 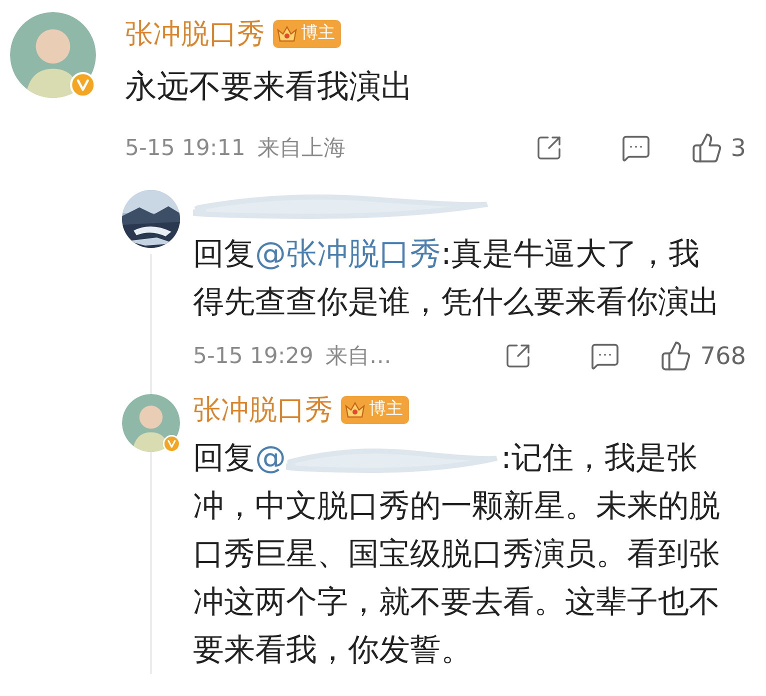 I want to click on reply-text: 回复@张冲脱口秀:真是牛逼大了，我得先查查你是谁，凭什么要来看你演出, so click(x=457, y=278).